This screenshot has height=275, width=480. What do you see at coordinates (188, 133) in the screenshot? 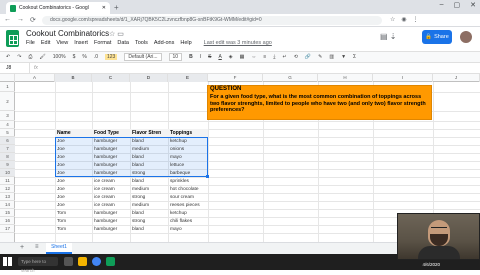
I see `table-header-toppings: Toppings` at bounding box center [188, 133].